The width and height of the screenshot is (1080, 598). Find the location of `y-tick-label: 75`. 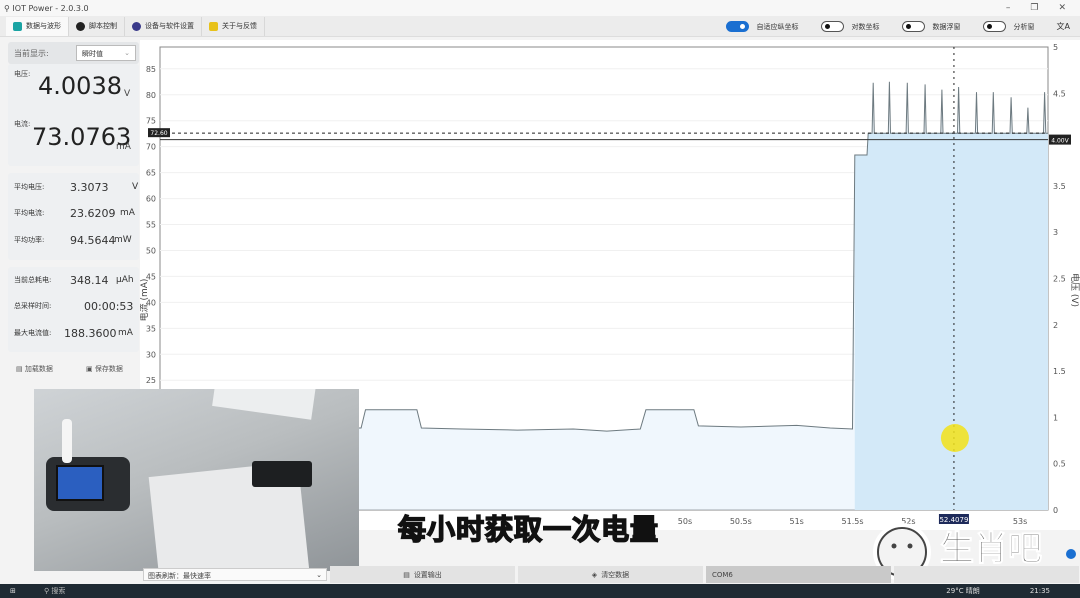

y-tick-label: 75 is located at coordinates (151, 121).